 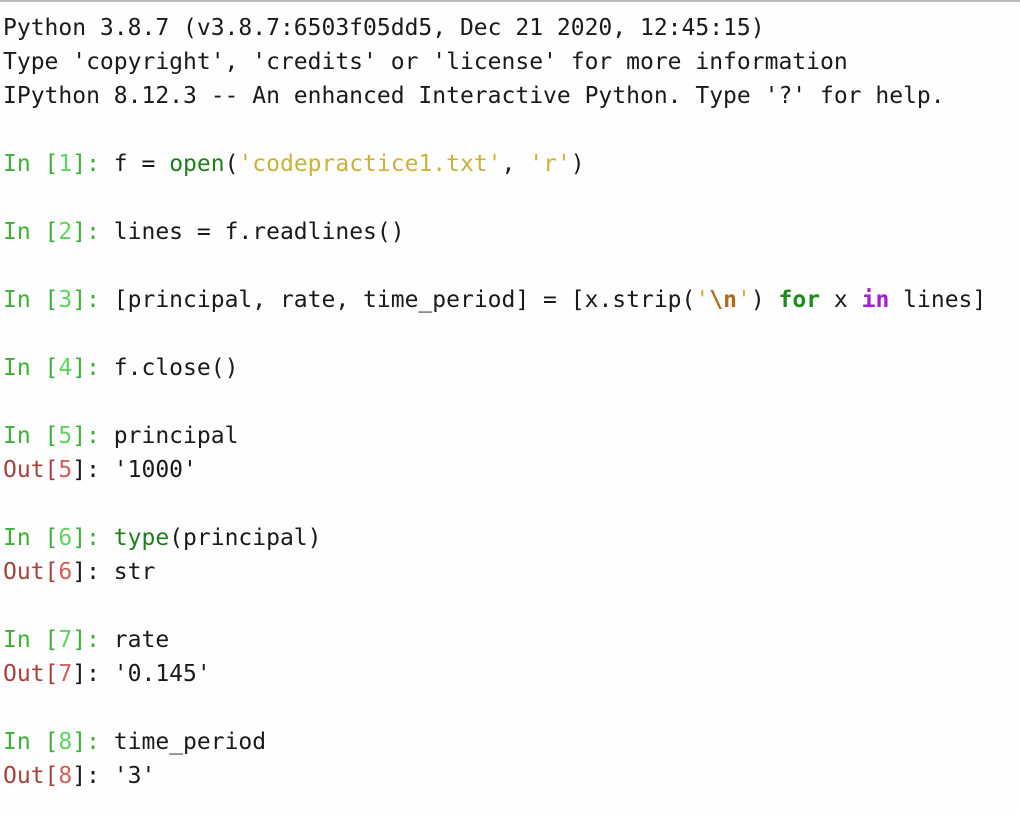 I want to click on in-prompt: In [5]:, so click(x=58, y=436).